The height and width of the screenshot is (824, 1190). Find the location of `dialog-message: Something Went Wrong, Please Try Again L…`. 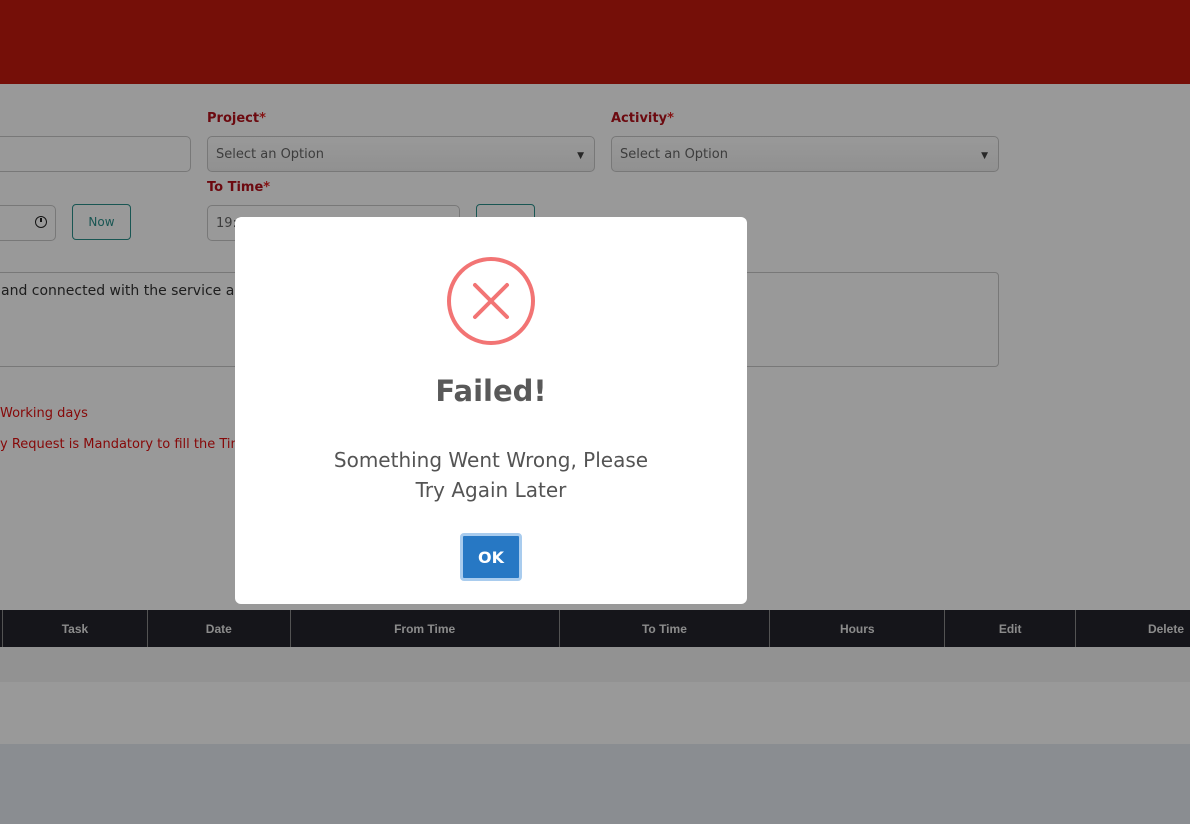

dialog-message: Something Went Wrong, Please Try Again L… is located at coordinates (491, 475).